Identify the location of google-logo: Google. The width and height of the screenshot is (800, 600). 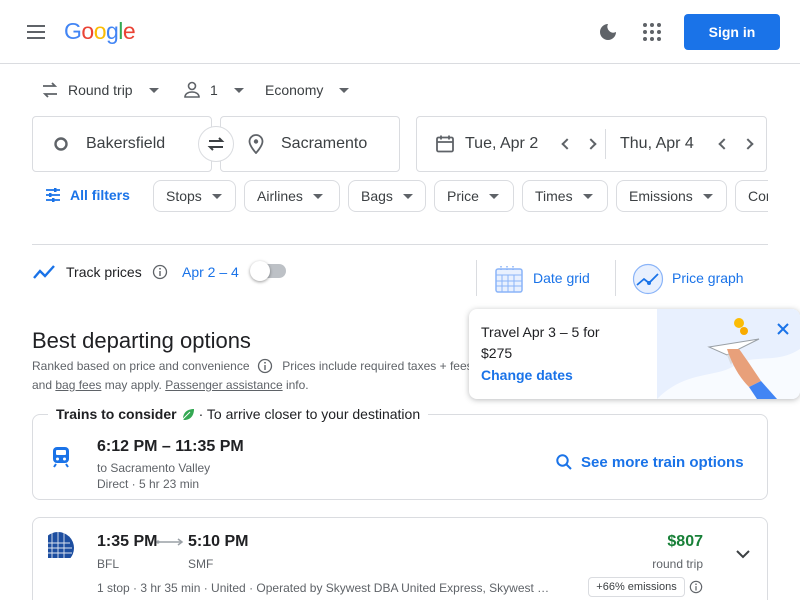
(100, 31).